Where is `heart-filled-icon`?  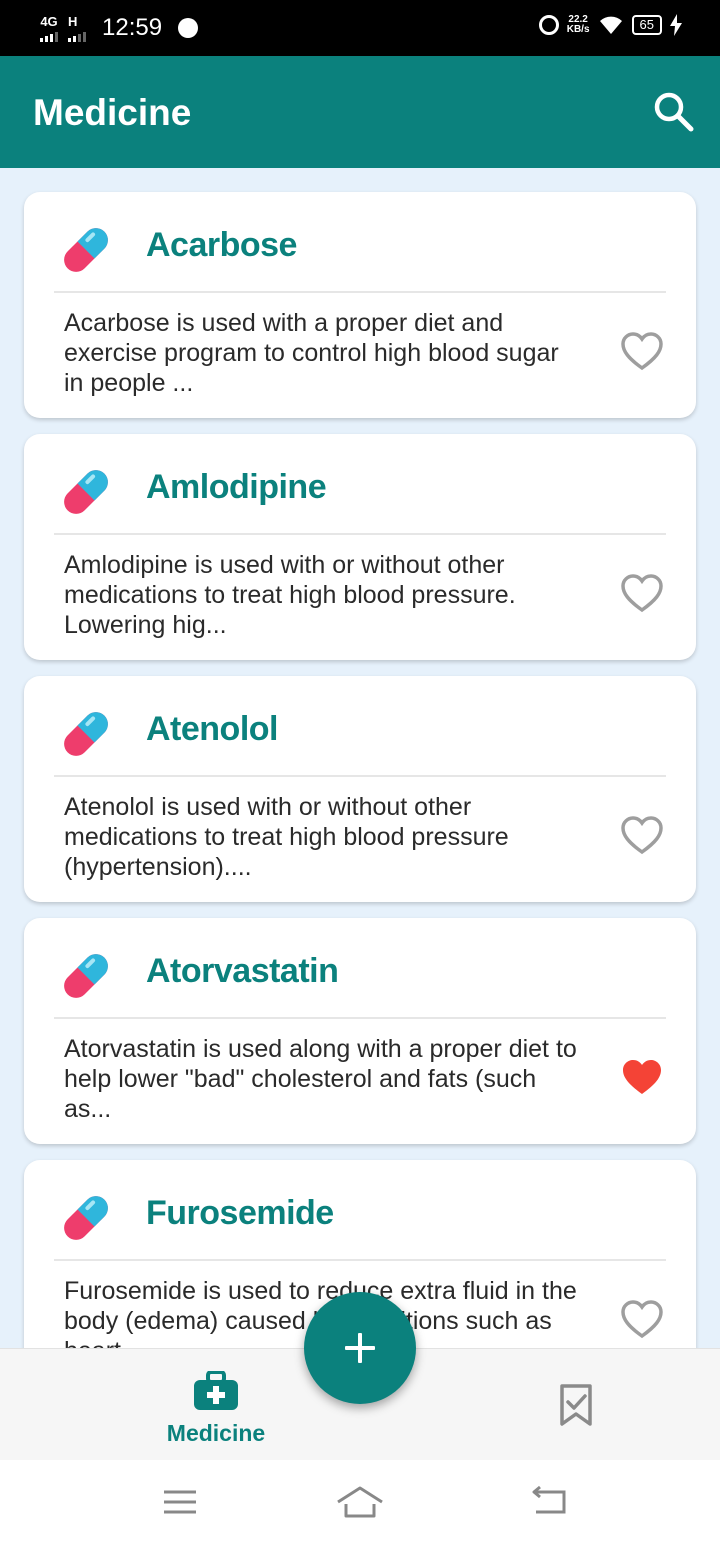
heart-filled-icon is located at coordinates (642, 1078).